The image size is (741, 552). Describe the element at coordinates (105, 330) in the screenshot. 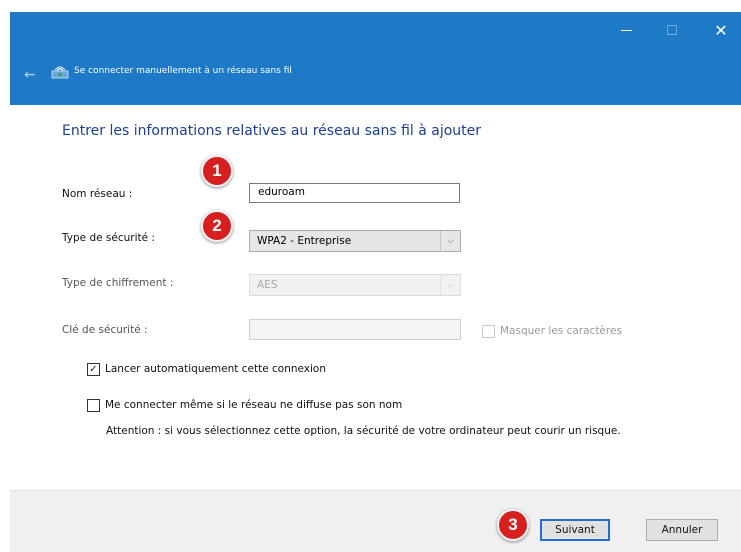

I see `security-key-label: Clé de sécurité :` at that location.